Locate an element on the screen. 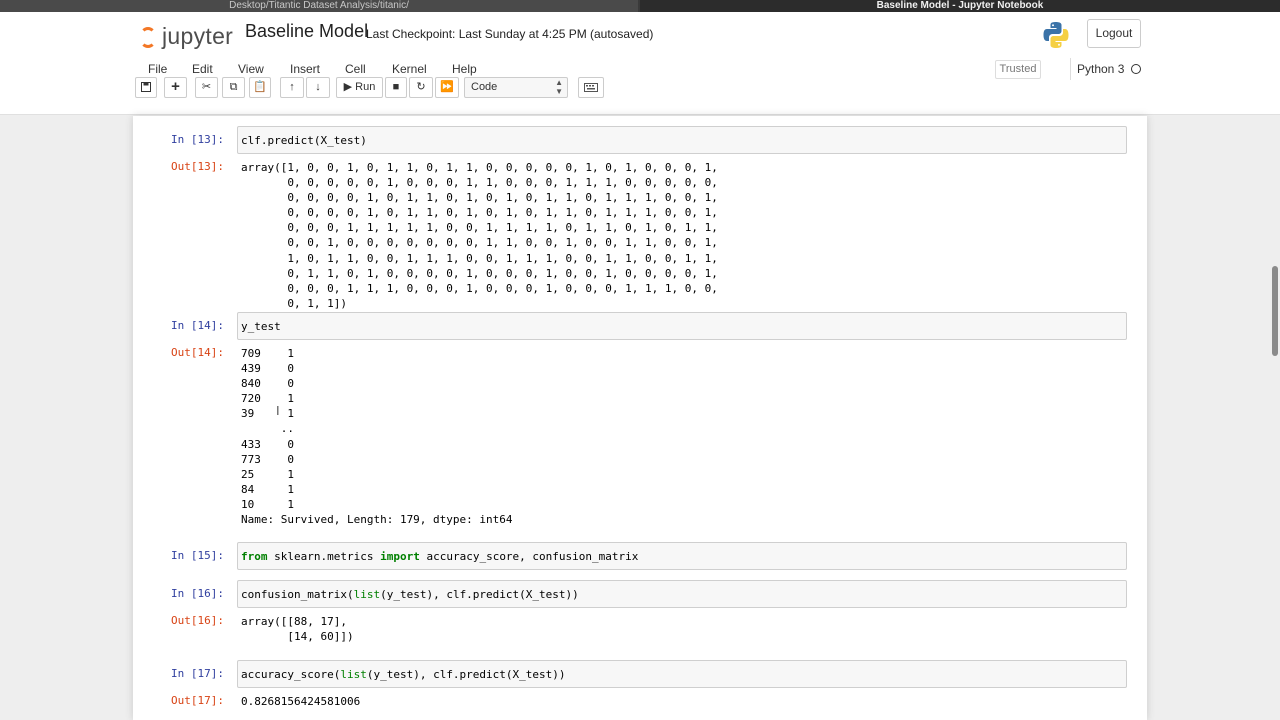 Image resolution: width=1280 pixels, height=720 pixels. interrupt-button: ■ is located at coordinates (396, 87).